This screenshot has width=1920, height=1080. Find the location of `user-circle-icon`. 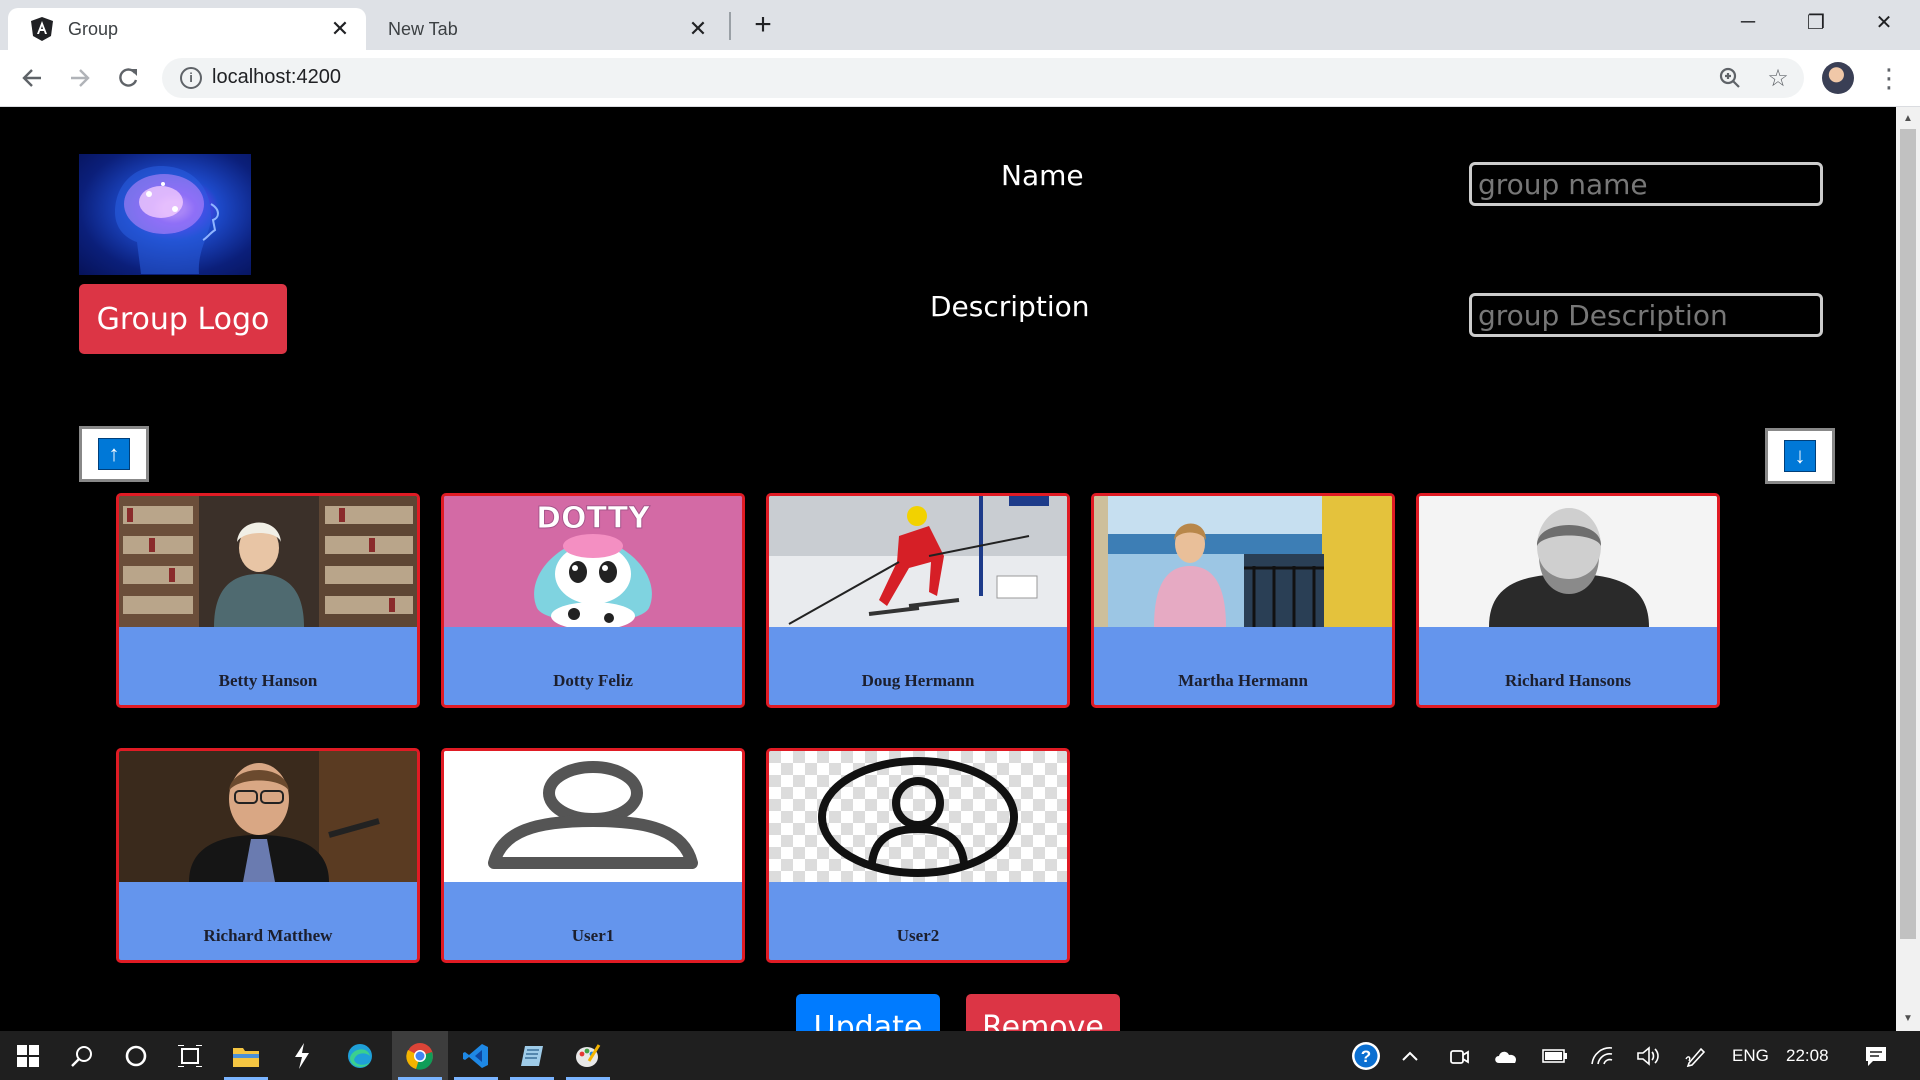

user-circle-icon is located at coordinates (918, 816).